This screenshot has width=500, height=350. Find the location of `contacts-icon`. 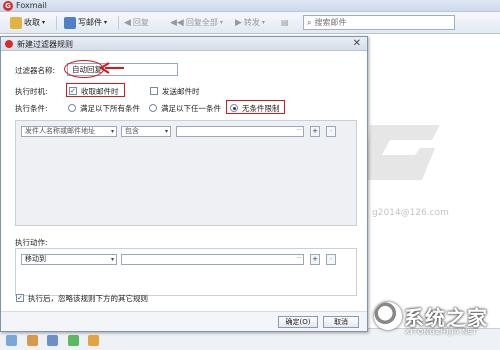

contacts-icon is located at coordinates (32, 340).